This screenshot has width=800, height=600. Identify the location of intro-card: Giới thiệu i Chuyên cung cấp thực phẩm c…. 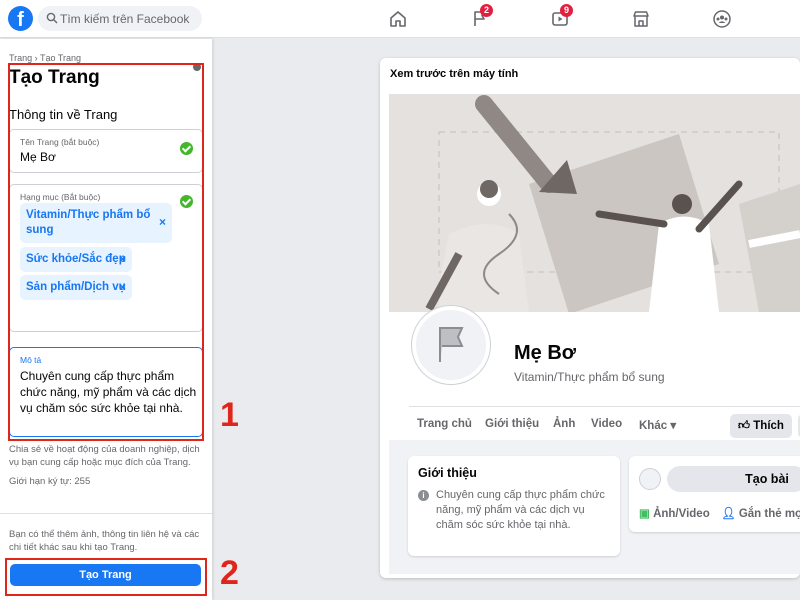
(514, 506).